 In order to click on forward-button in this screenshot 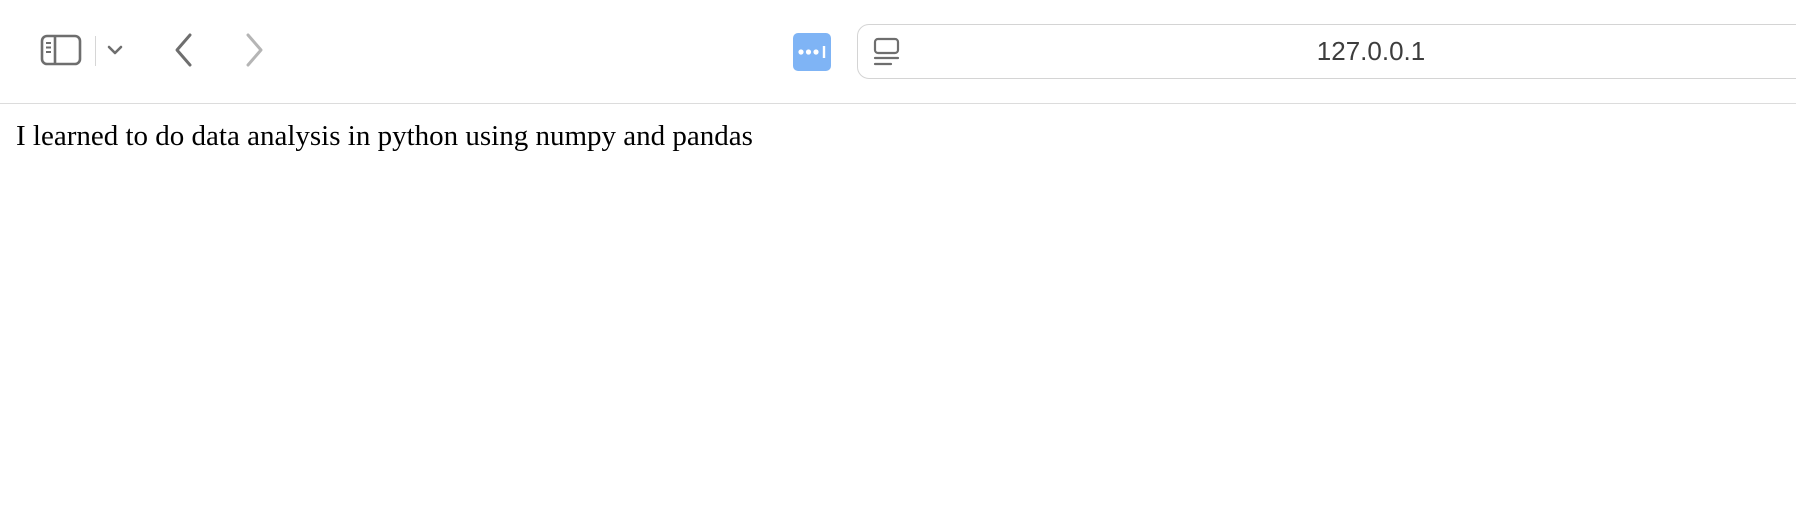, I will do `click(254, 50)`.